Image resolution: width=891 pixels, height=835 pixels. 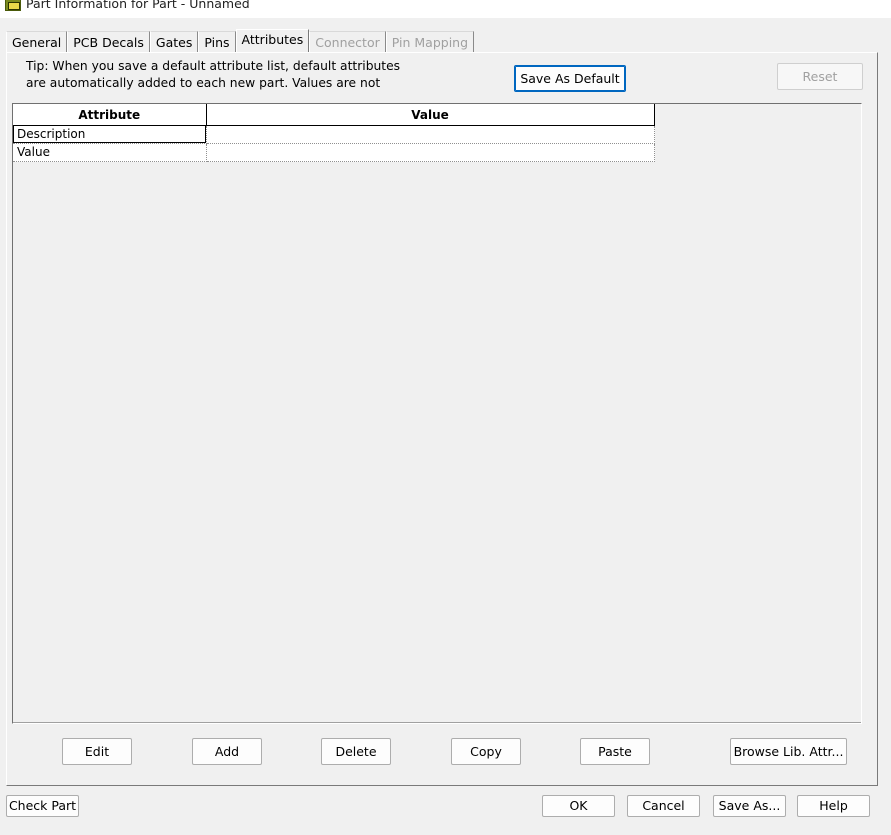 I want to click on reset-button: Reset, so click(x=820, y=76).